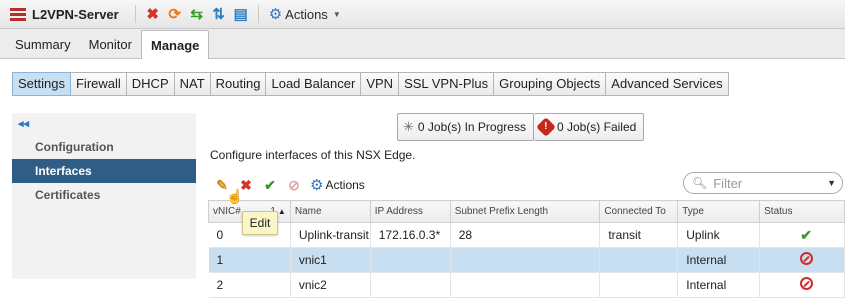 The width and height of the screenshot is (845, 298). What do you see at coordinates (639, 211) in the screenshot?
I see `column-header-connected-to: Connected To` at bounding box center [639, 211].